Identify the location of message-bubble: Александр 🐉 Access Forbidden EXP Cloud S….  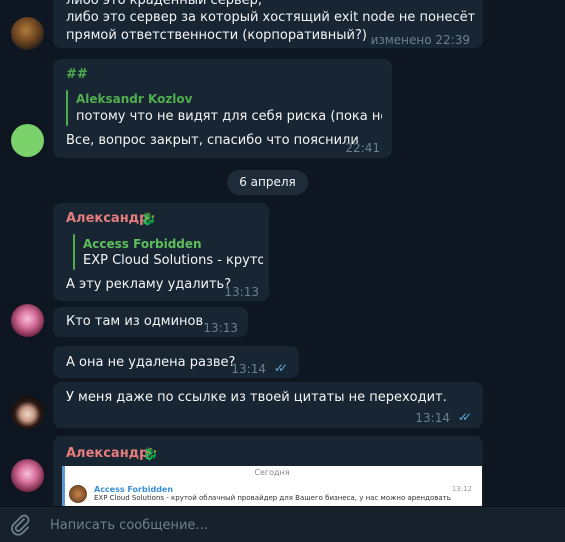
(161, 252).